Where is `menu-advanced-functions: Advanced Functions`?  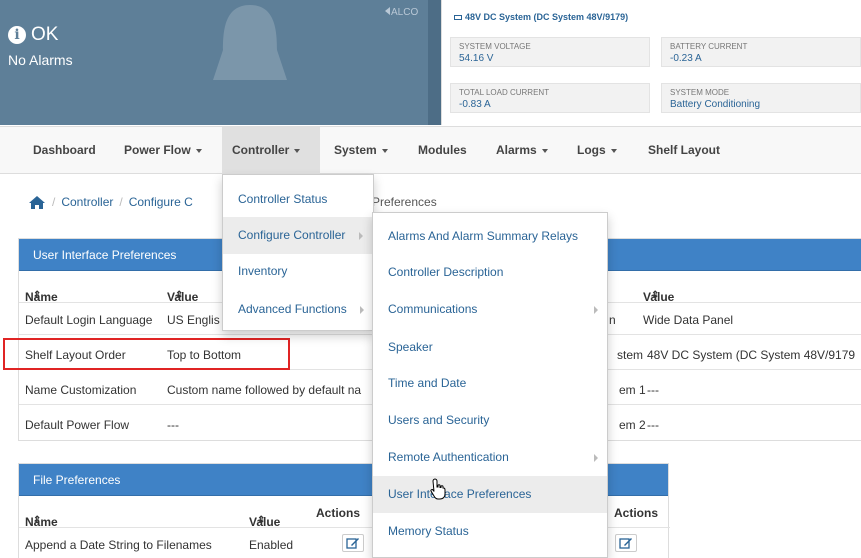
menu-advanced-functions: Advanced Functions is located at coordinates (298, 309).